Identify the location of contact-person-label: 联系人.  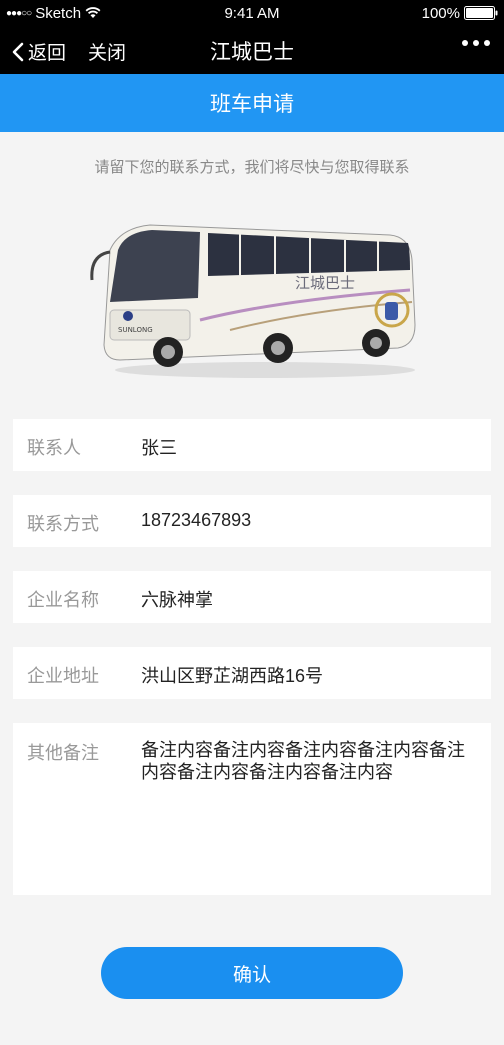
(54, 448).